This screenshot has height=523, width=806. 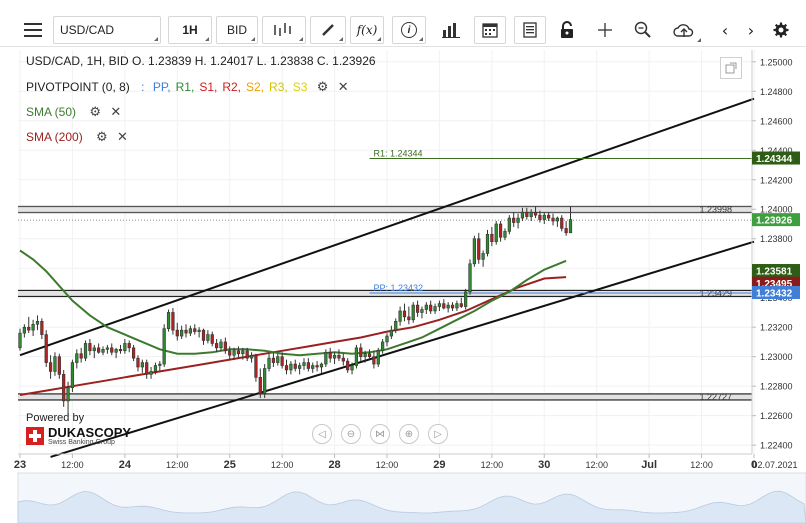 What do you see at coordinates (776, 180) in the screenshot?
I see `y-tick-label: 1.24200` at bounding box center [776, 180].